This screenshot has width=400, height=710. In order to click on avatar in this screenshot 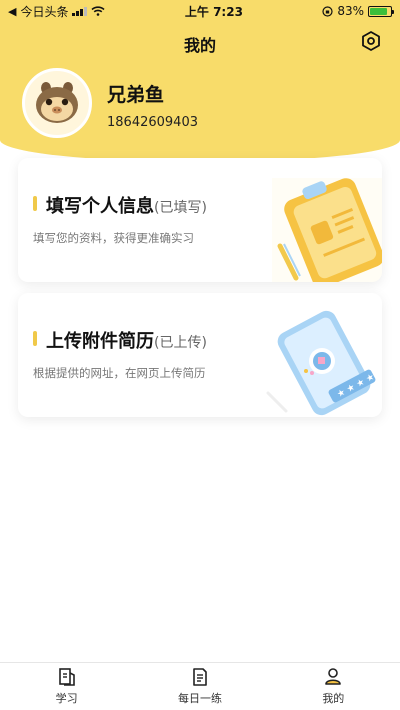, I will do `click(57, 103)`.